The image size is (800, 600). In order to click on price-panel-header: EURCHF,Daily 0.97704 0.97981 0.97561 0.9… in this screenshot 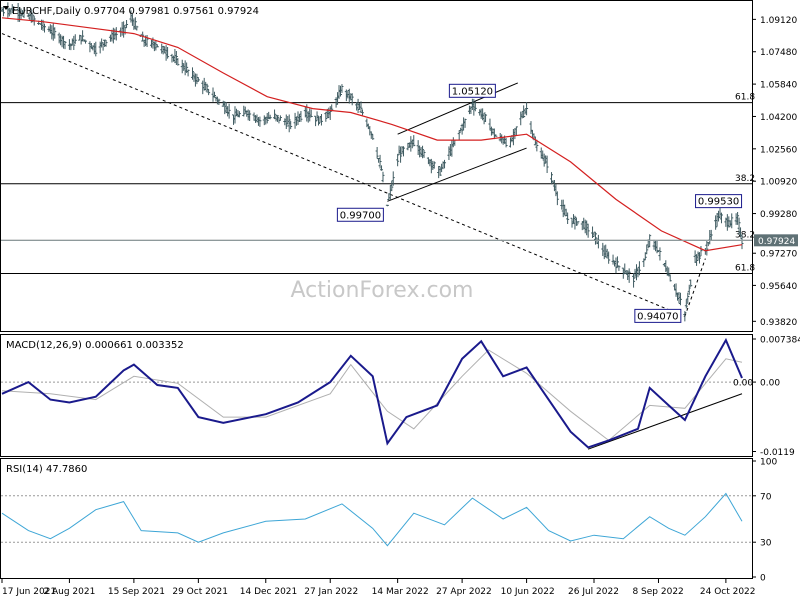, I will do `click(135, 11)`.